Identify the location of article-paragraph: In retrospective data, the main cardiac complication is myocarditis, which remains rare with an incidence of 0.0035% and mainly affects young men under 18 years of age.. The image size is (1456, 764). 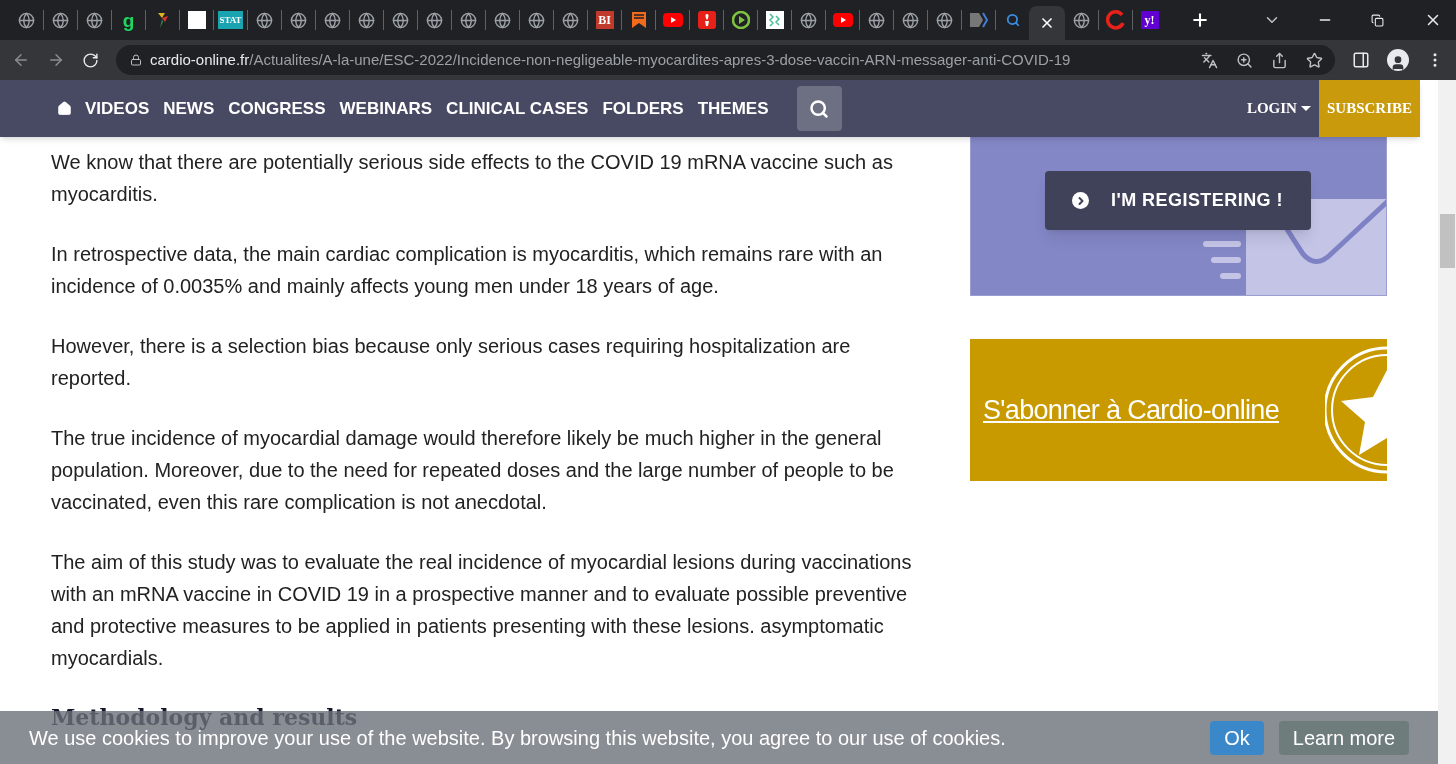
(467, 270).